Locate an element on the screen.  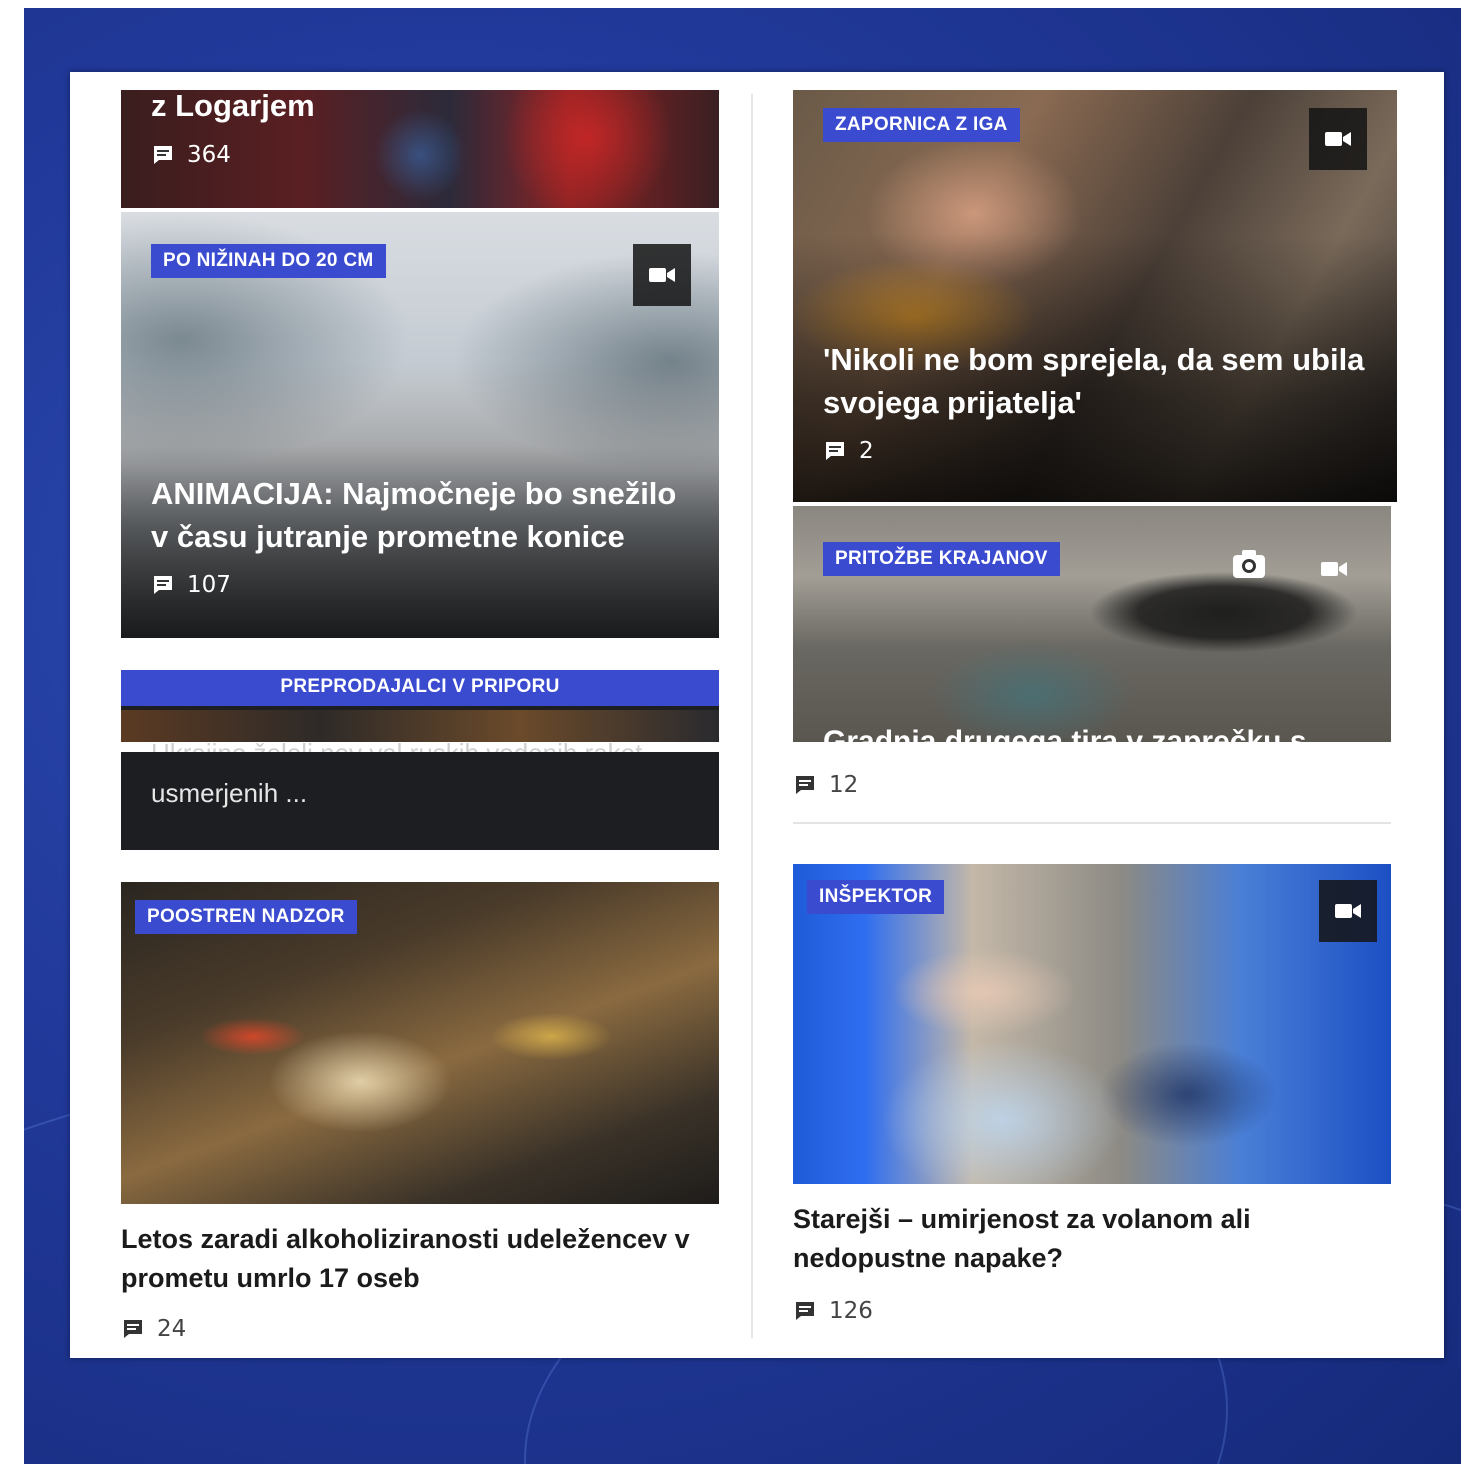
camera-icon is located at coordinates (1249, 564).